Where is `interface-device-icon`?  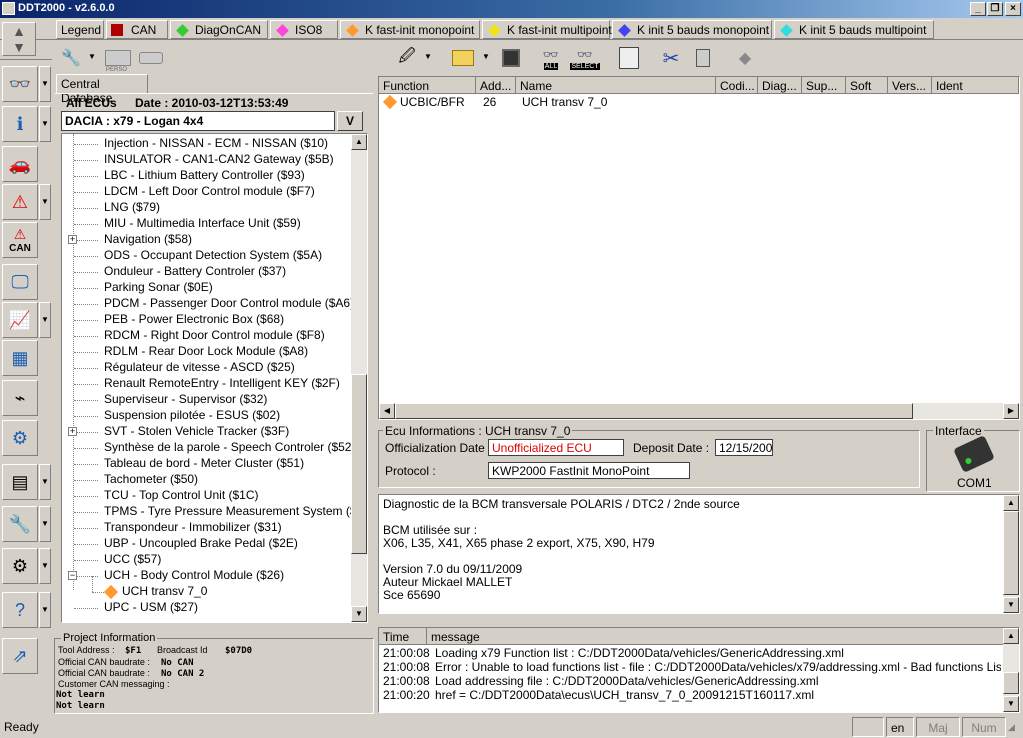
interface-device-icon is located at coordinates (974, 454).